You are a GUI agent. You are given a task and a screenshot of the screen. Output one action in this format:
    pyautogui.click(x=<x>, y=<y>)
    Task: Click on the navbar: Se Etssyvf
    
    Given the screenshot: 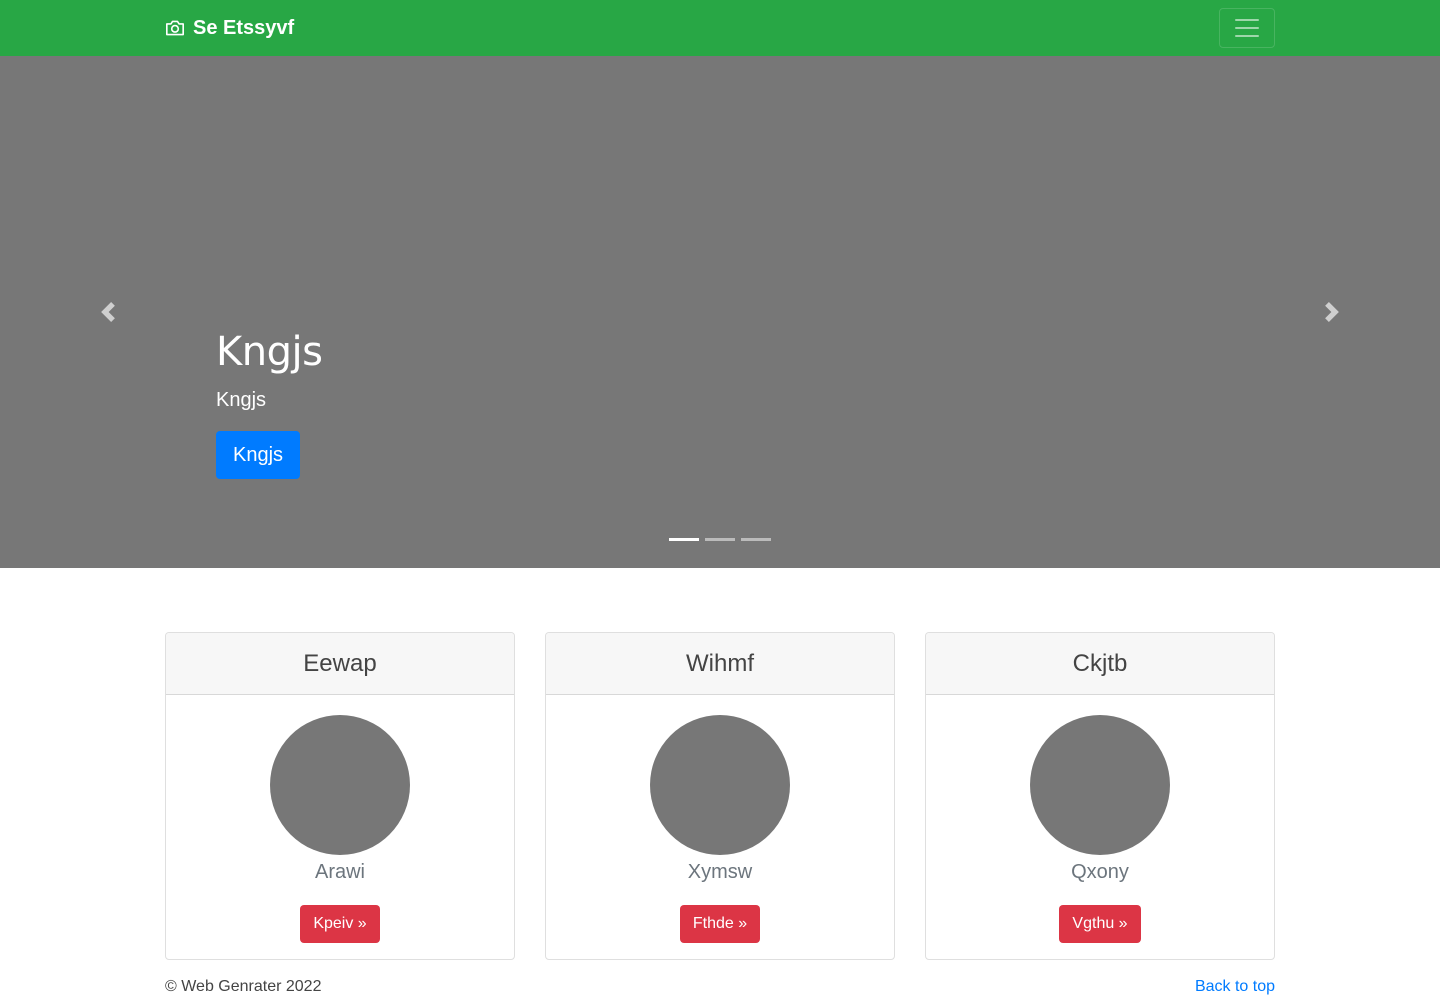 What is the action you would take?
    pyautogui.click(x=720, y=28)
    